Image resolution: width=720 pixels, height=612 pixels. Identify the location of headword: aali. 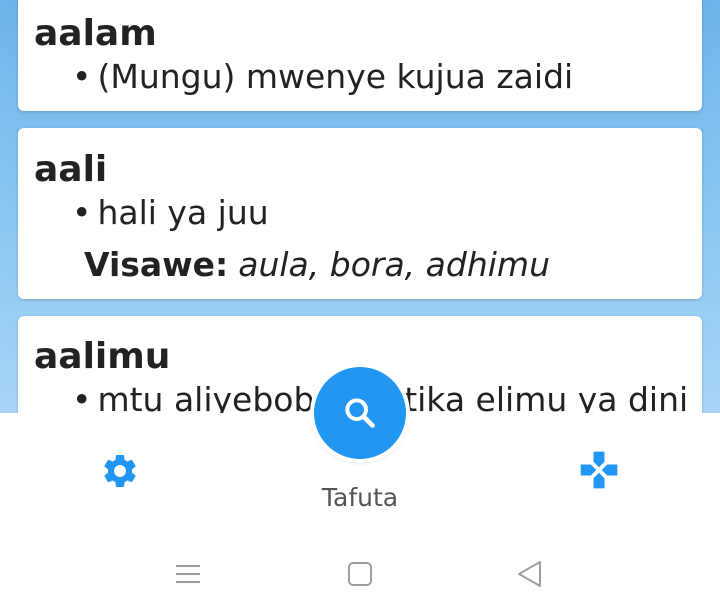
(71, 169).